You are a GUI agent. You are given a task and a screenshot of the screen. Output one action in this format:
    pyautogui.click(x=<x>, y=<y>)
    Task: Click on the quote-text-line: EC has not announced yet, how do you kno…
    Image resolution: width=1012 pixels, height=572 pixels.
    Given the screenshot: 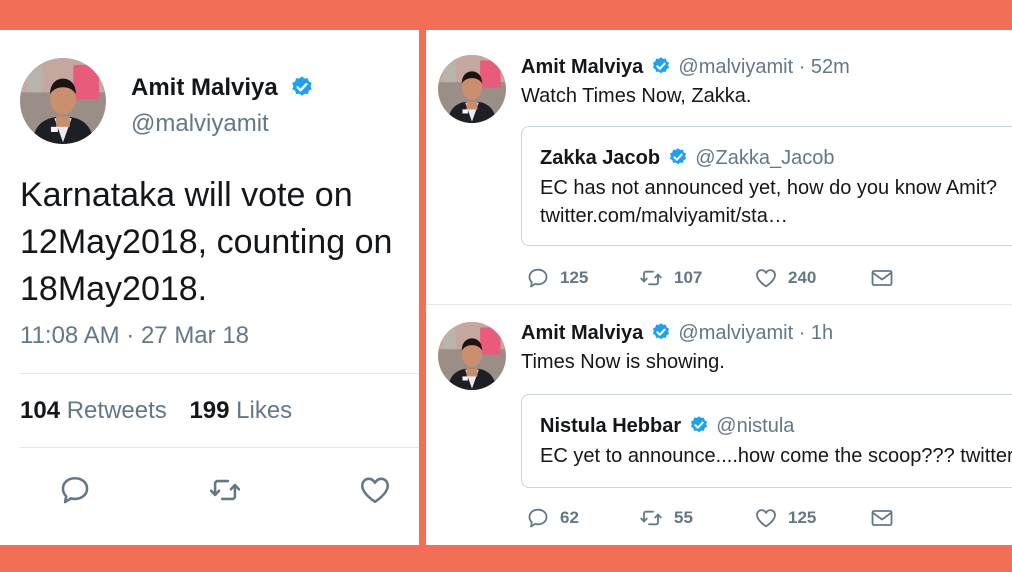 What is the action you would take?
    pyautogui.click(x=768, y=188)
    